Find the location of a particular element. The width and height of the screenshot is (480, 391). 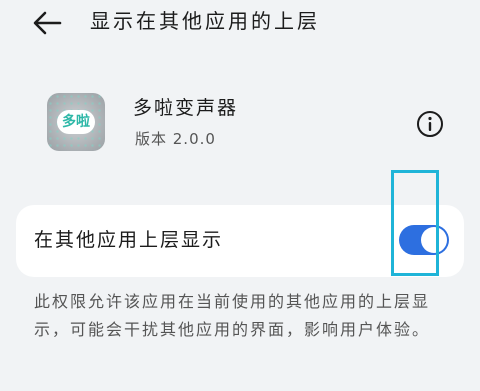

page-title: 显示在其他应用的上层 is located at coordinates (205, 21).